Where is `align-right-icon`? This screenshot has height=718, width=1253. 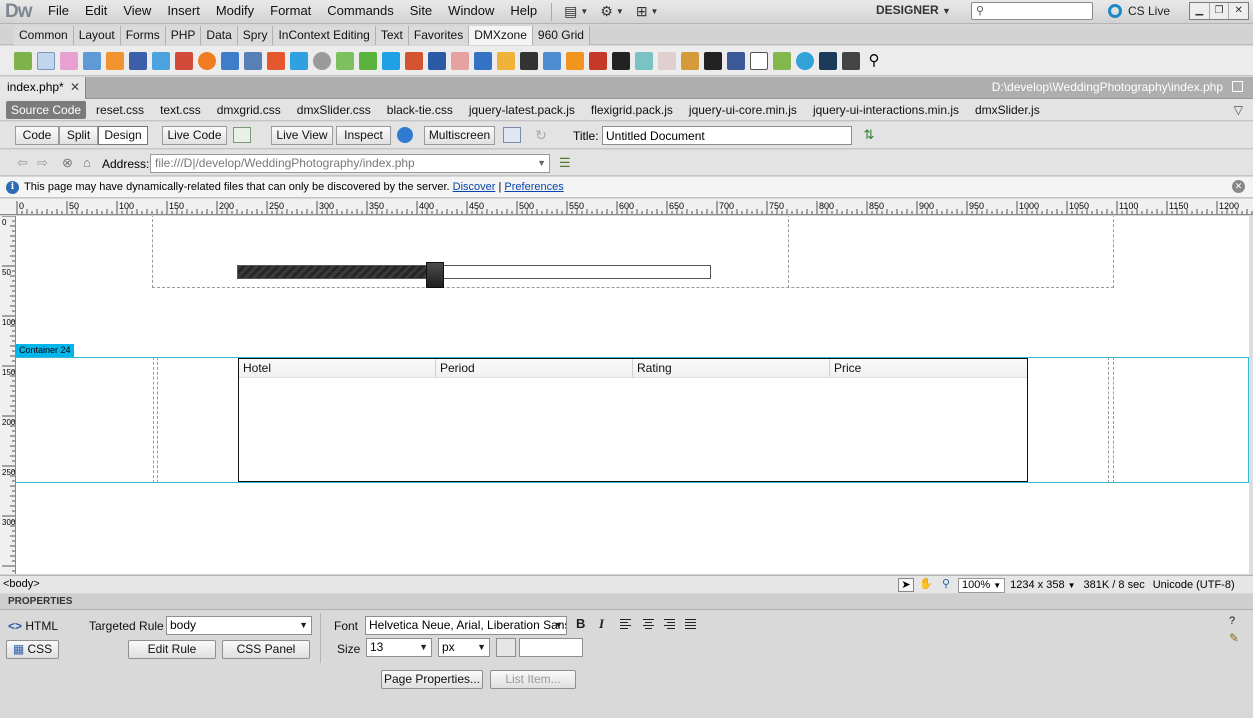 align-right-icon is located at coordinates (669, 624).